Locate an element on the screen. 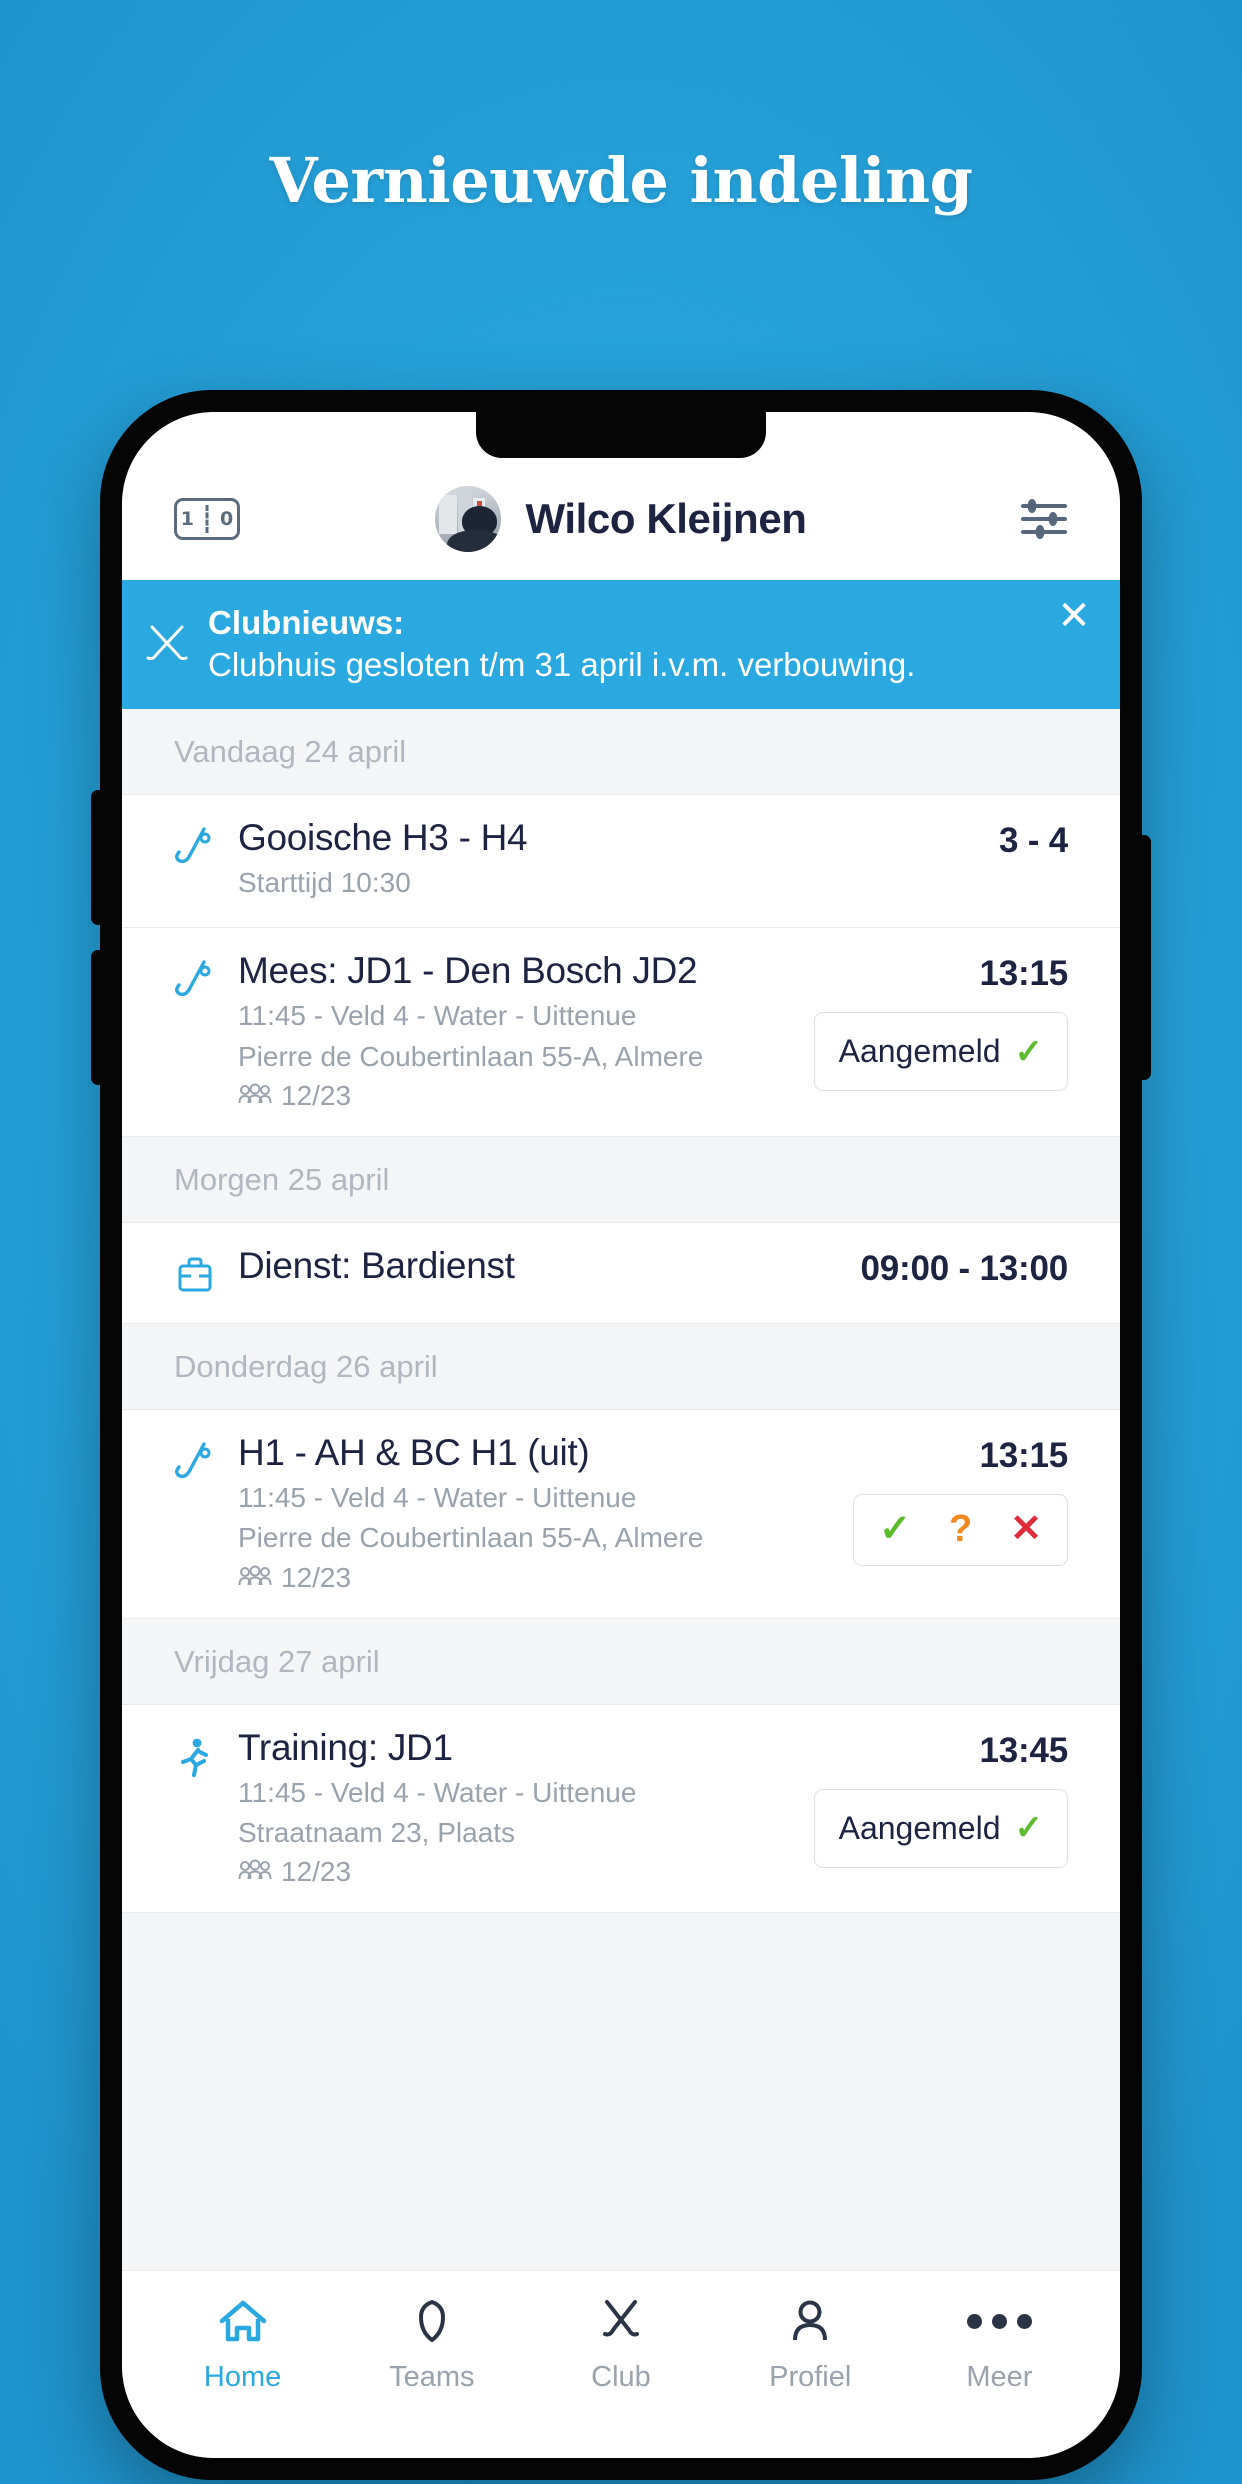 This screenshot has height=2484, width=1242. user-name: Wilco Kleijnen is located at coordinates (666, 518).